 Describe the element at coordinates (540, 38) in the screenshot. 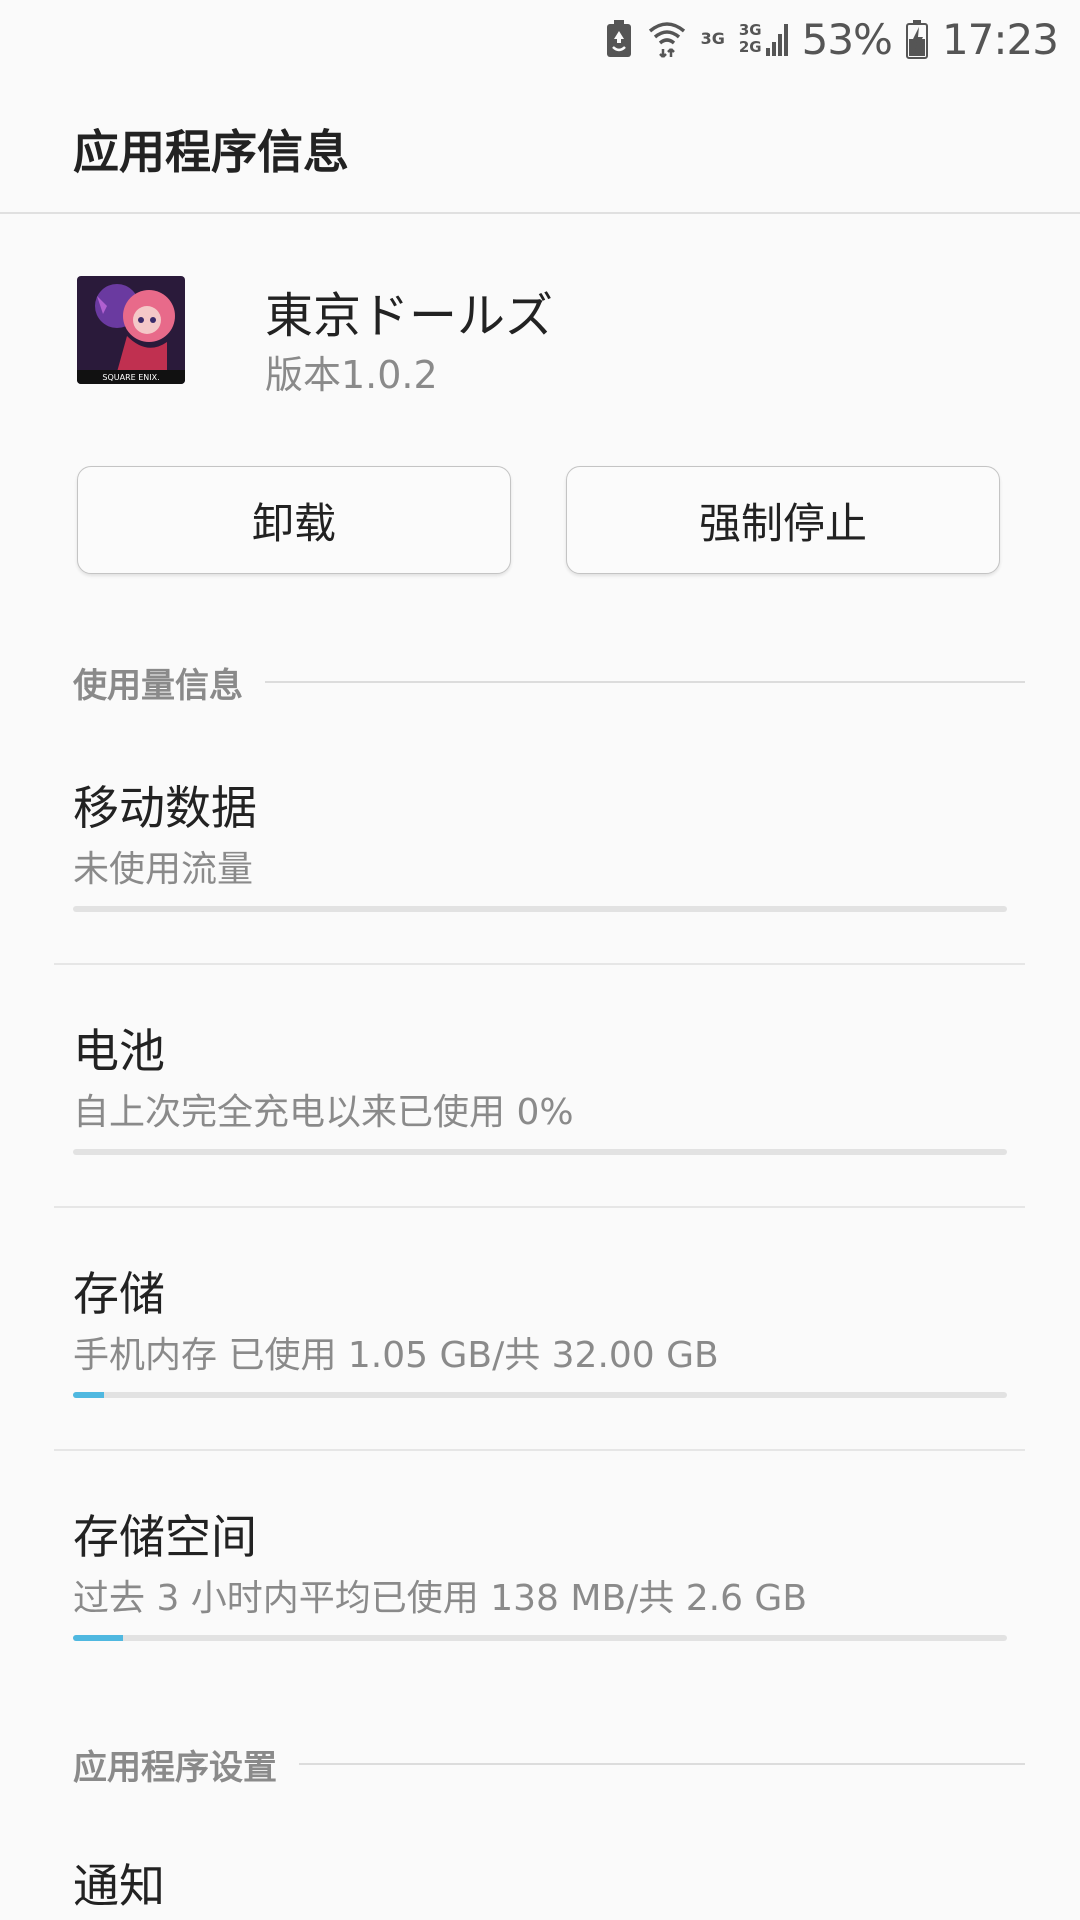

I see `status-bar: 3G 3G 2G 53% 17:23` at that location.